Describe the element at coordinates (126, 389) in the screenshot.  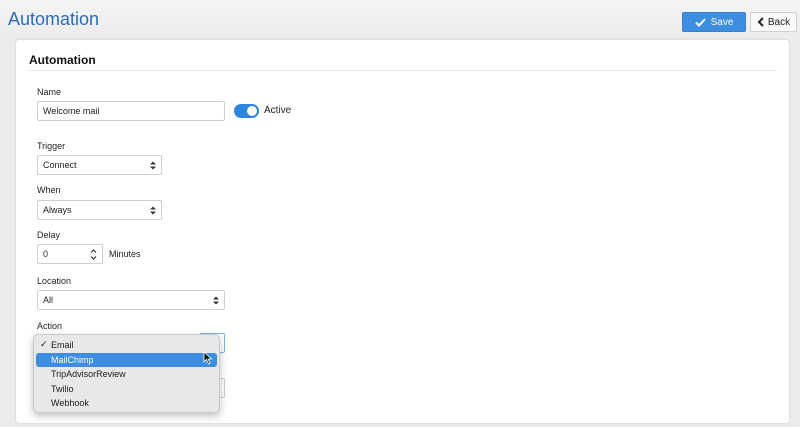
I see `dropdown-option-twilio: Twilio` at that location.